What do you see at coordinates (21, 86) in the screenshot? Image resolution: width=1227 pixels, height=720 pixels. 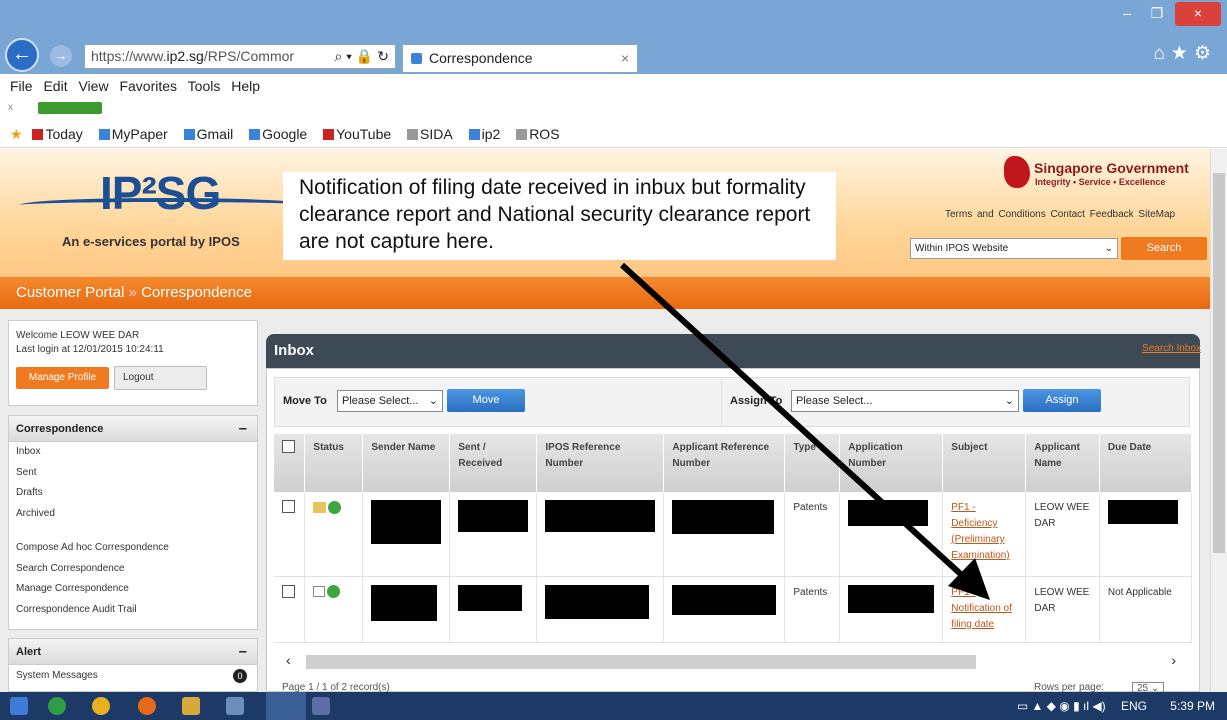 I see `menu-file: File` at bounding box center [21, 86].